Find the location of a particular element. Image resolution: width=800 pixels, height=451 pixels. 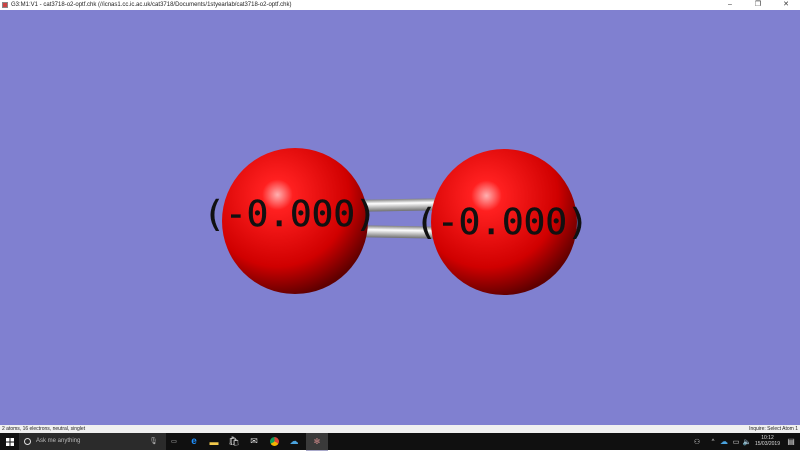

microphone-icon: 🎙 is located at coordinates (153, 441).